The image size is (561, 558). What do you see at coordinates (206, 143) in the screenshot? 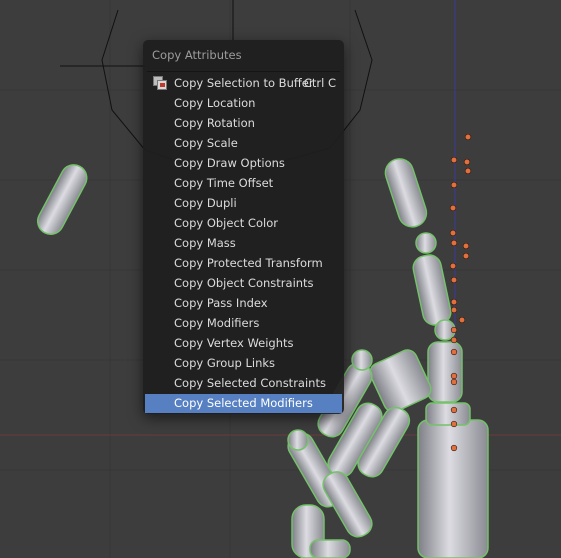
I see `menu-item-label: Copy Scale` at bounding box center [206, 143].